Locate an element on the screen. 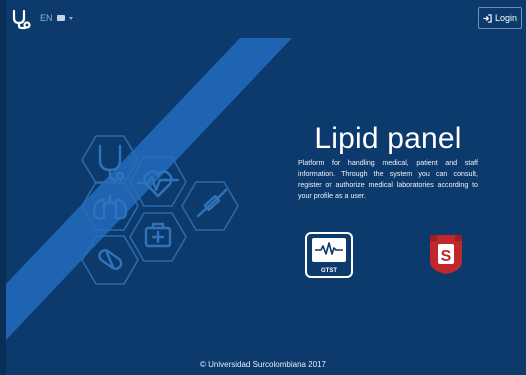 This screenshot has height=375, width=526. first-aid-kit-icon is located at coordinates (158, 235).